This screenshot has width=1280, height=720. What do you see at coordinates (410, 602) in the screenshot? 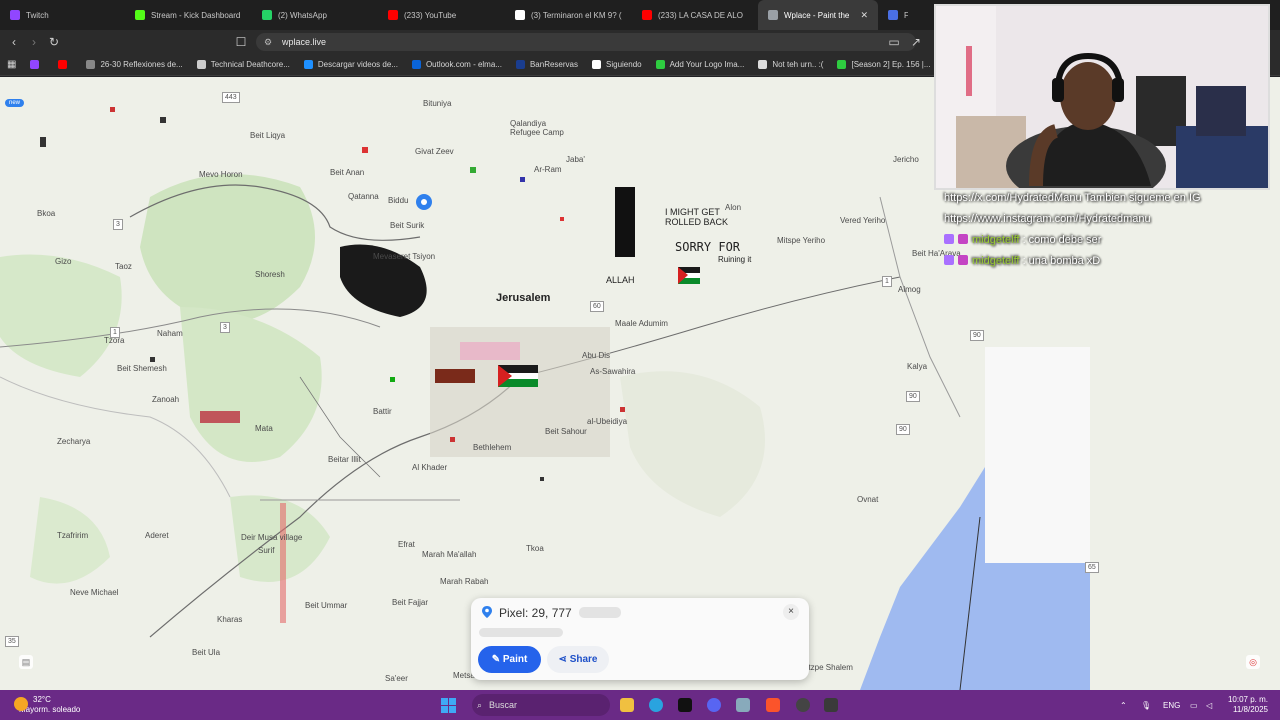
I see `place-label: Beit Fajjar` at bounding box center [410, 602].